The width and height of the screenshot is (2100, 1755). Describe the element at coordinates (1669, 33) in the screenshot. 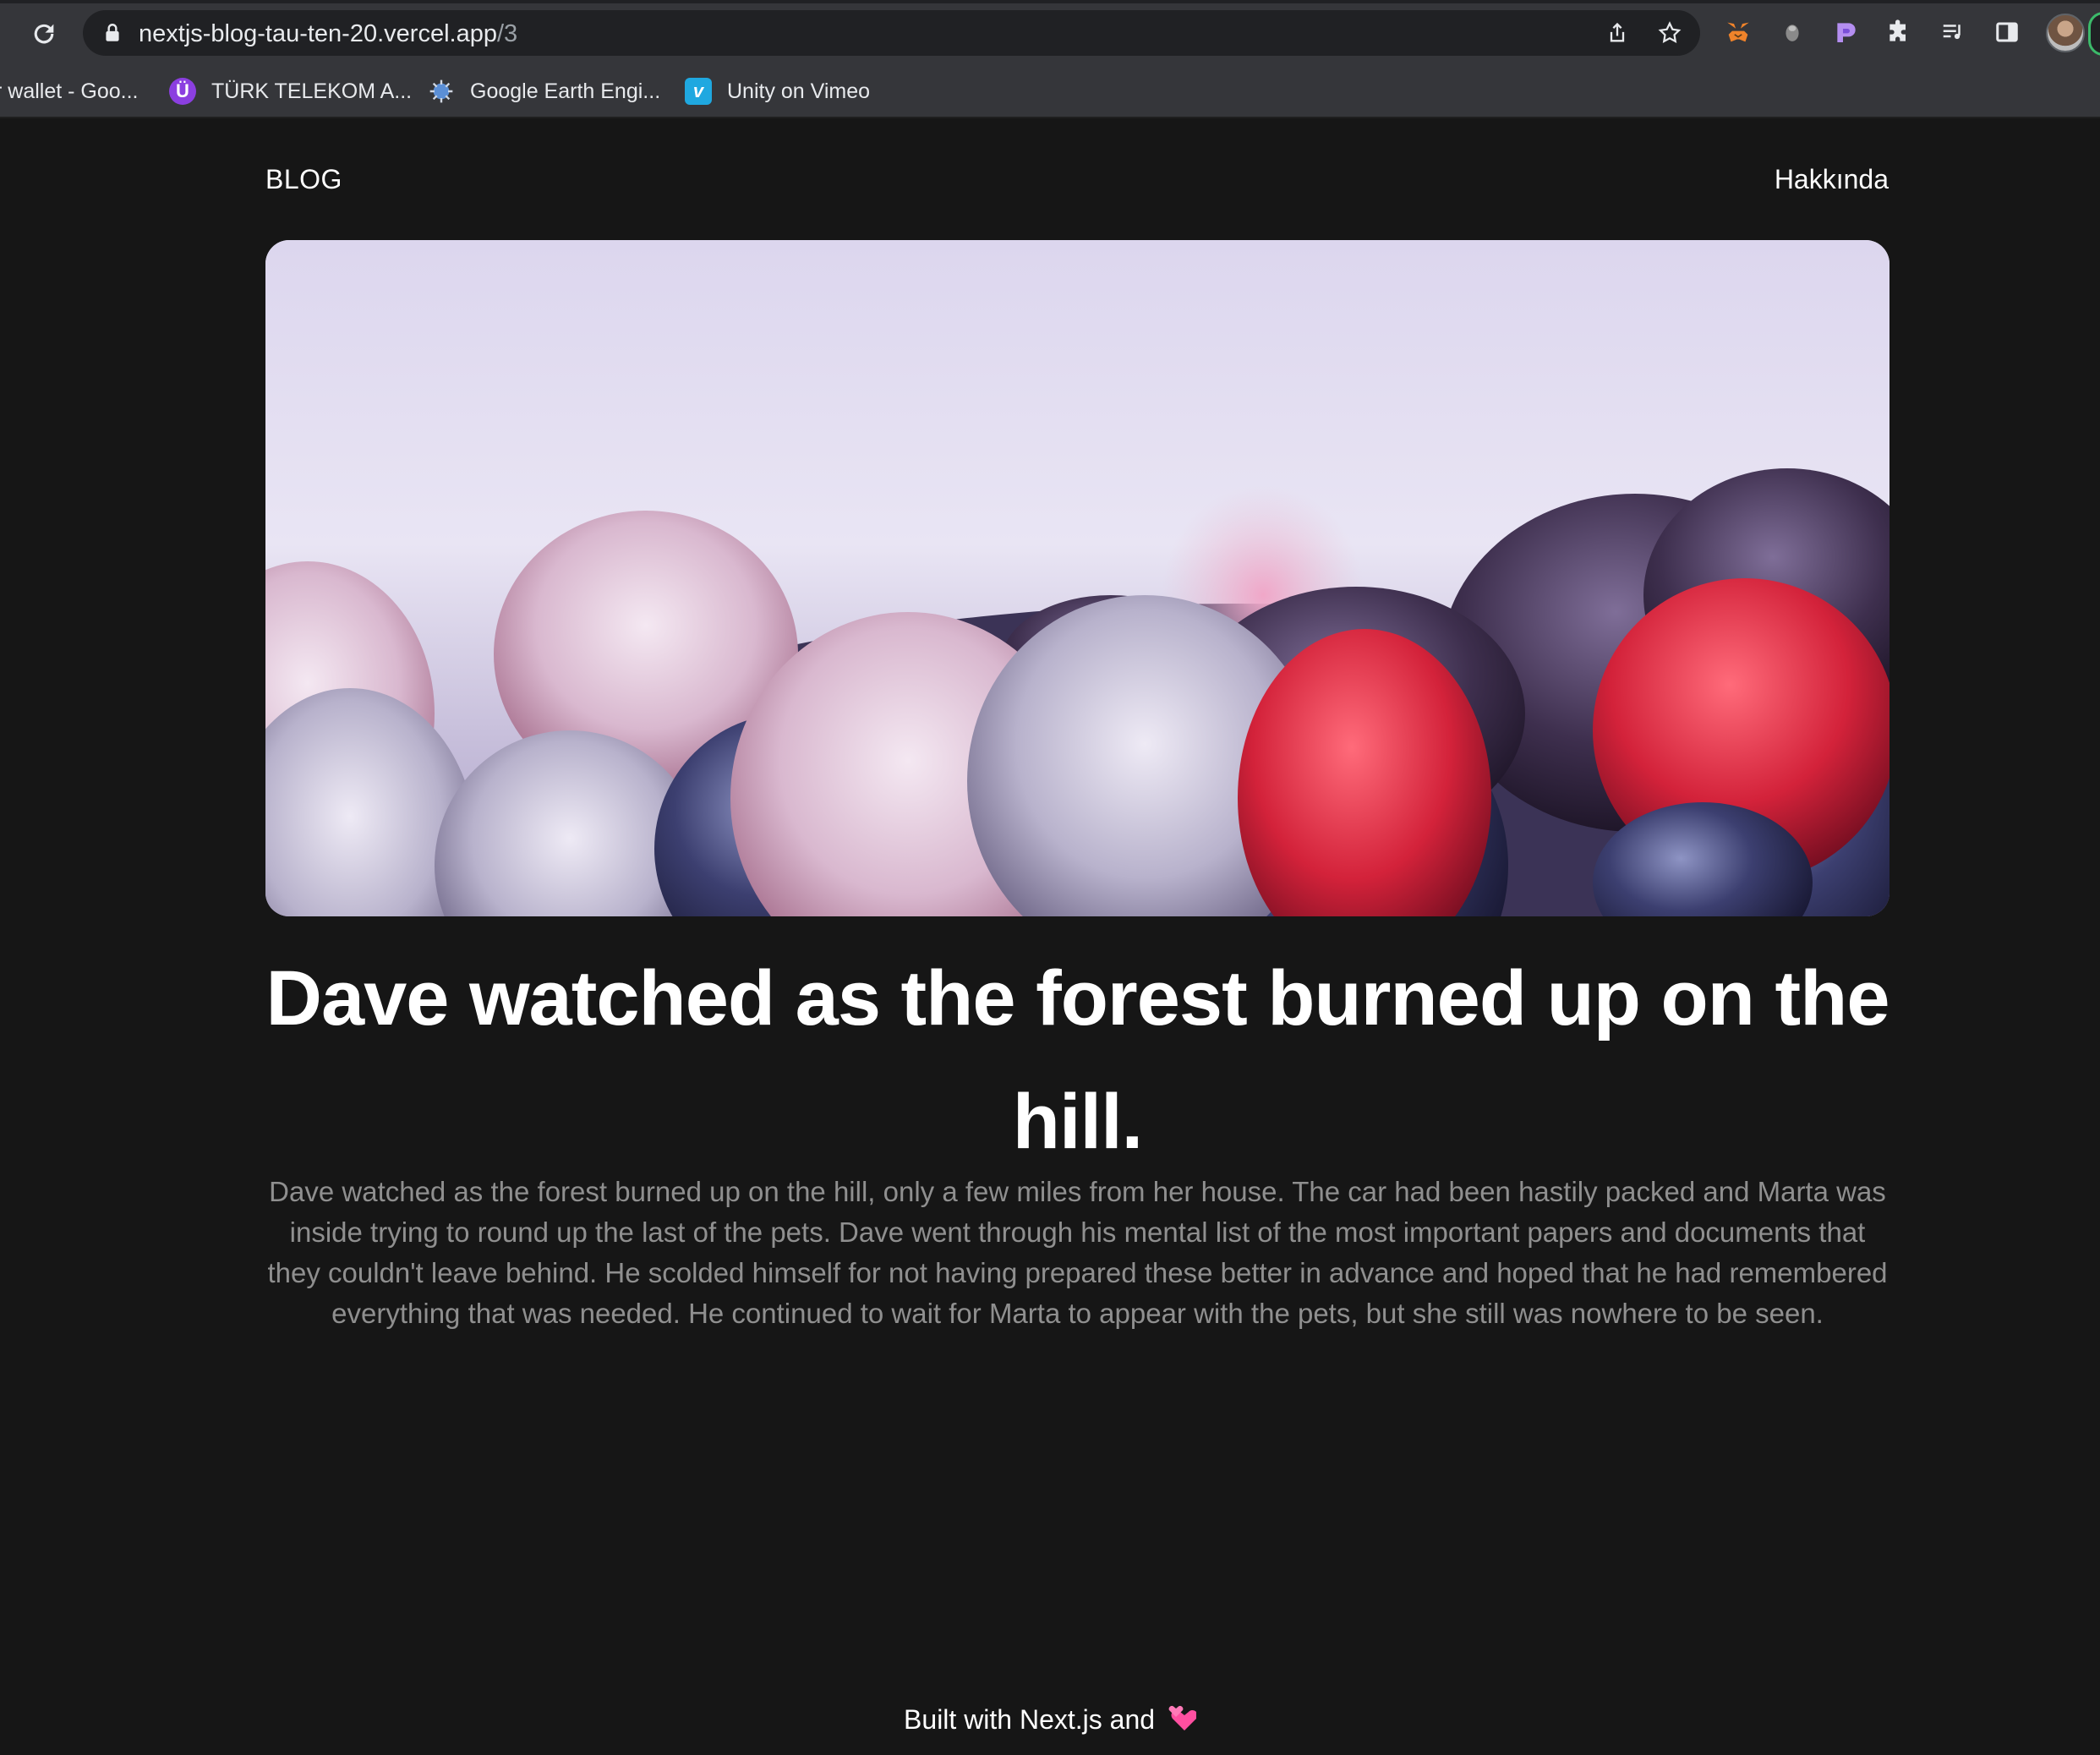

I see `star-icon` at that location.